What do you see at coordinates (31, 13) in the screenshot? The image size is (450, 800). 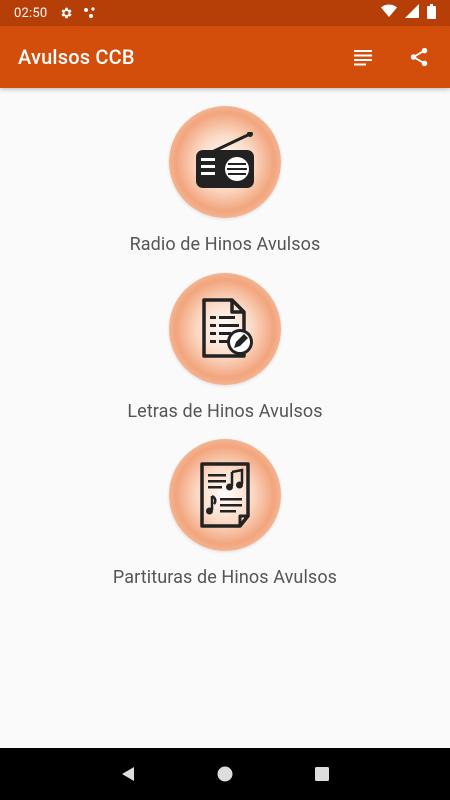 I see `status-time: 02:50` at bounding box center [31, 13].